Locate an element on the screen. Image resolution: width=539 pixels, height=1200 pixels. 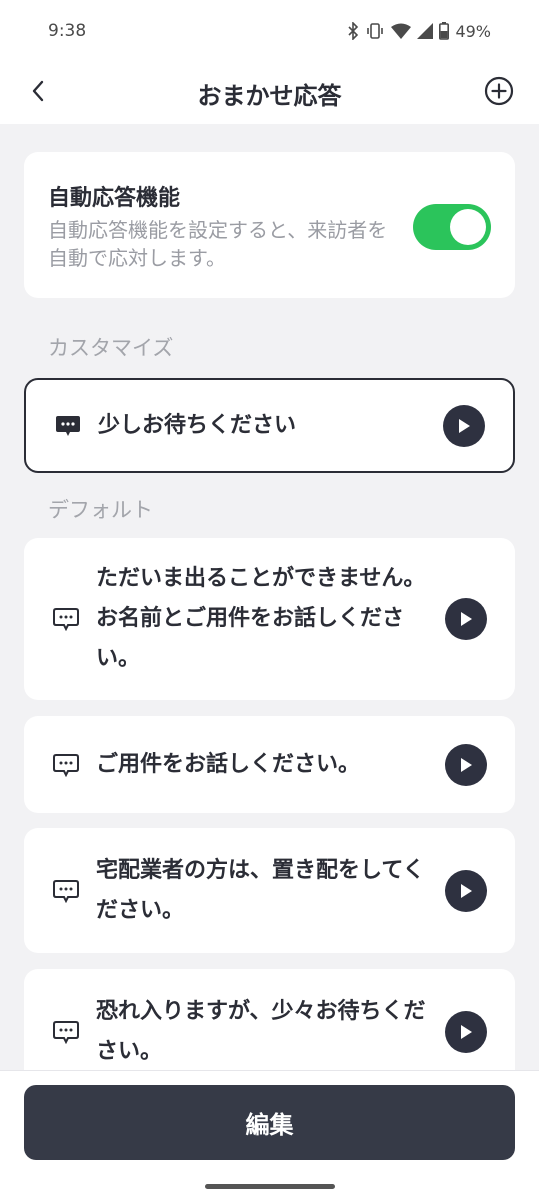
battery-icon is located at coordinates (444, 31).